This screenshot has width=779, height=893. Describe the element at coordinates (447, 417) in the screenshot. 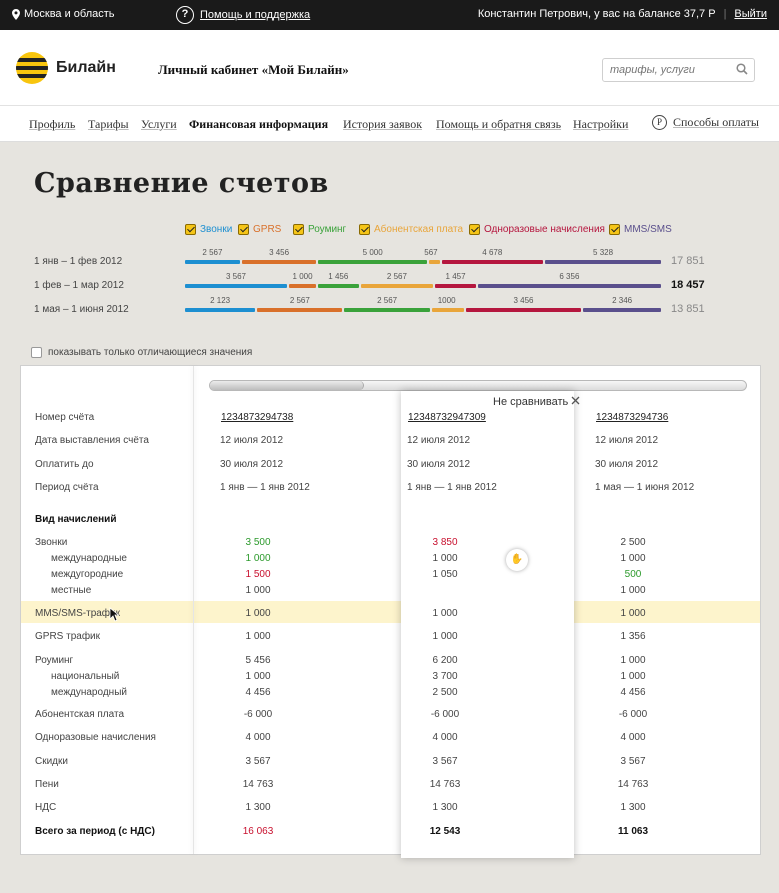

I see `account-number-link: 12348732947309` at that location.